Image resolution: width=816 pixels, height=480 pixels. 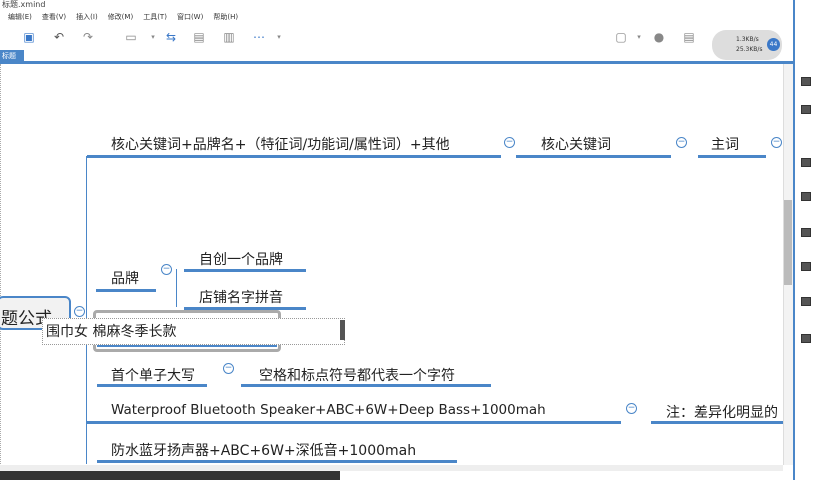 What do you see at coordinates (806, 338) in the screenshot?
I see `task-icon` at bounding box center [806, 338].